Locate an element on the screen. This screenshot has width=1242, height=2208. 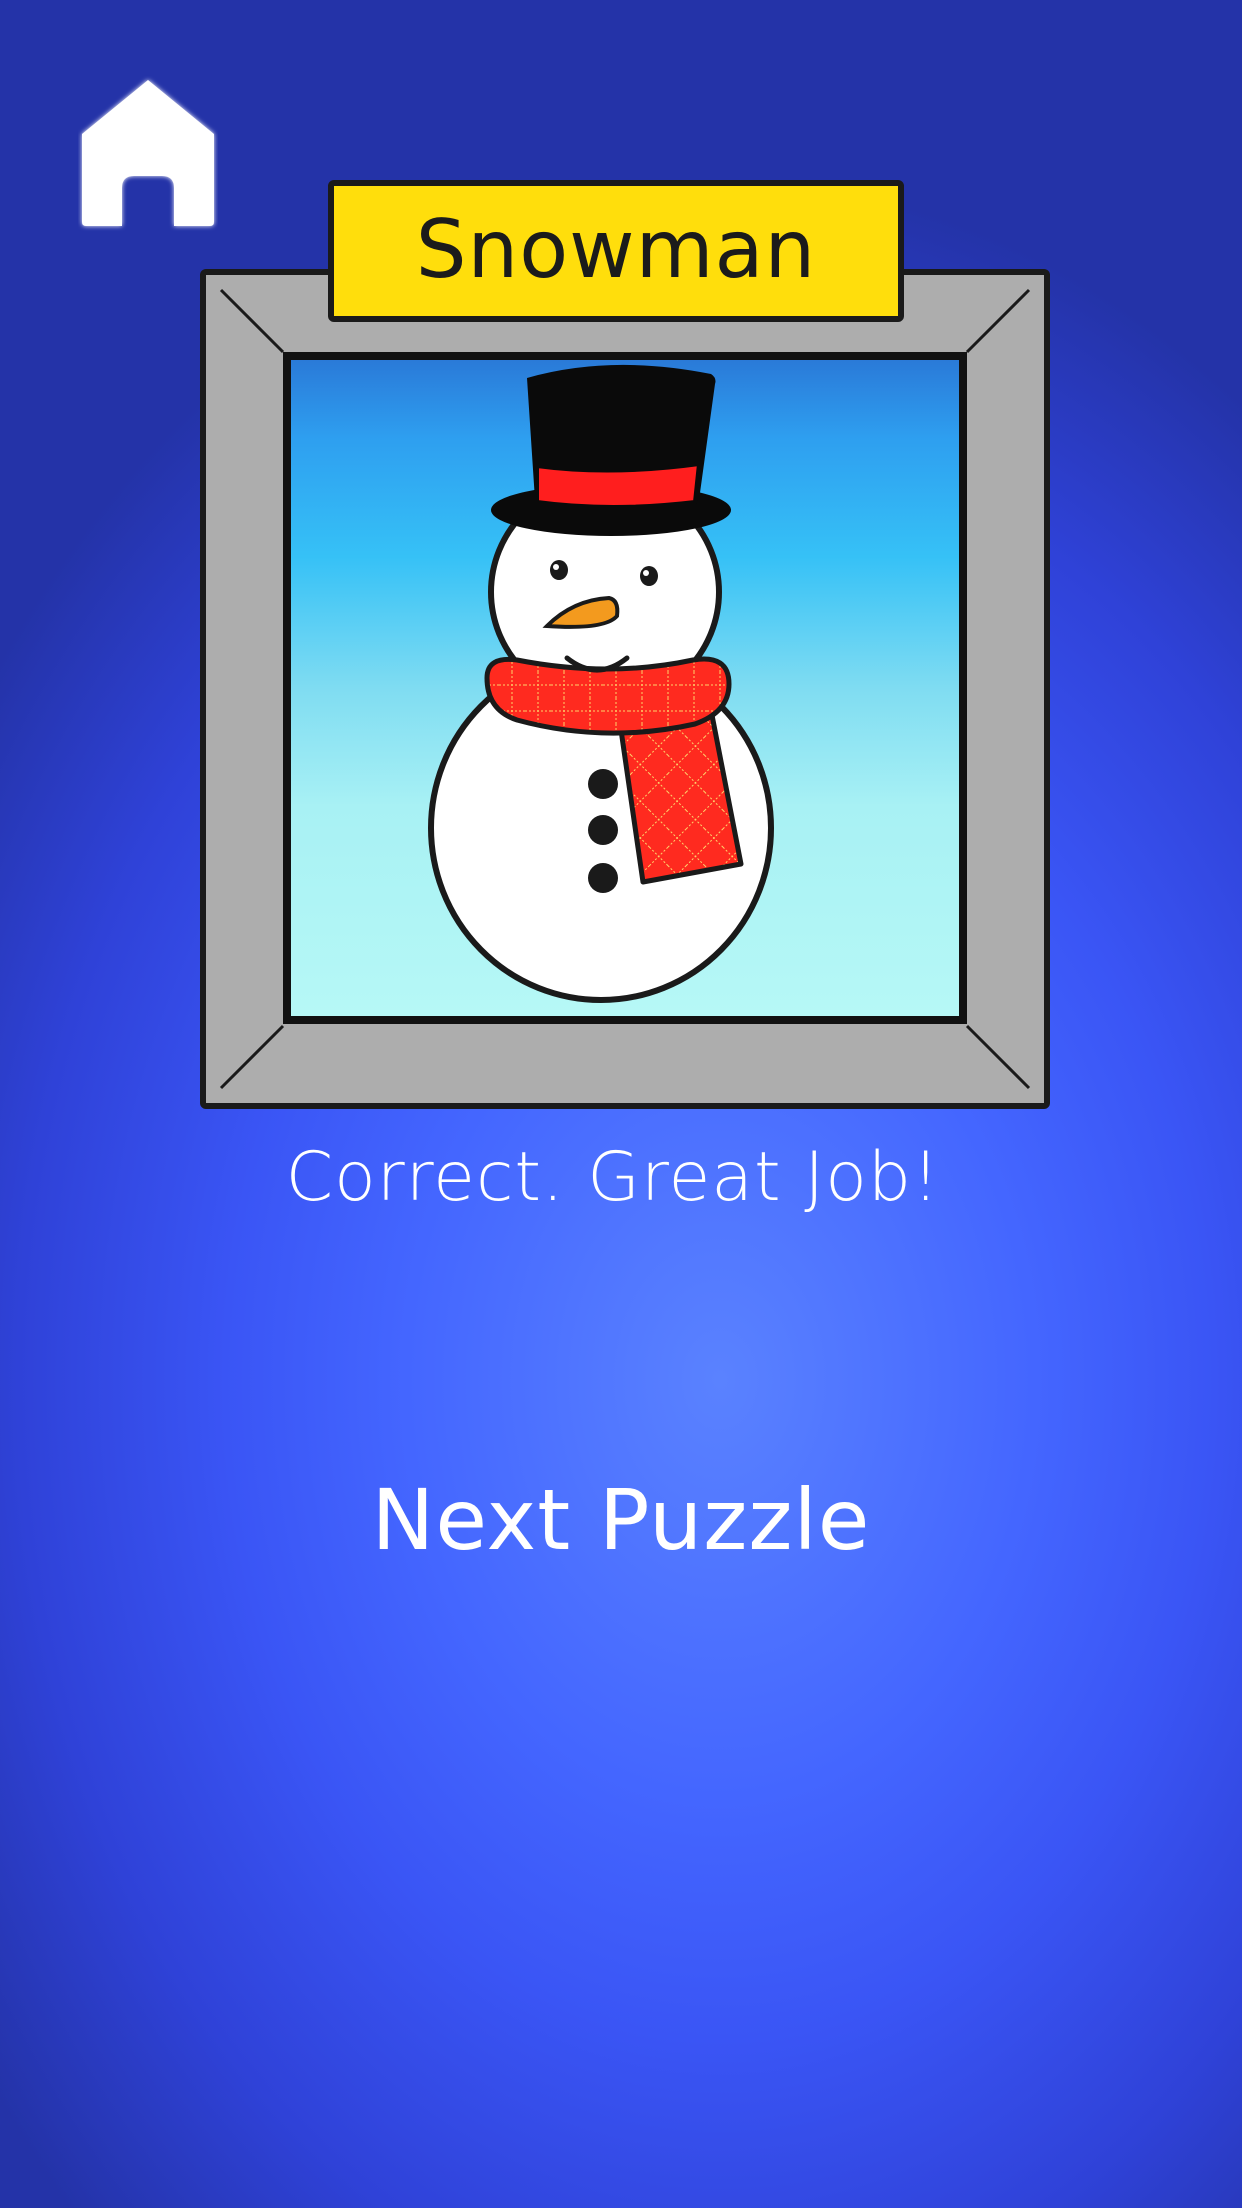
home-button is located at coordinates (148, 154).